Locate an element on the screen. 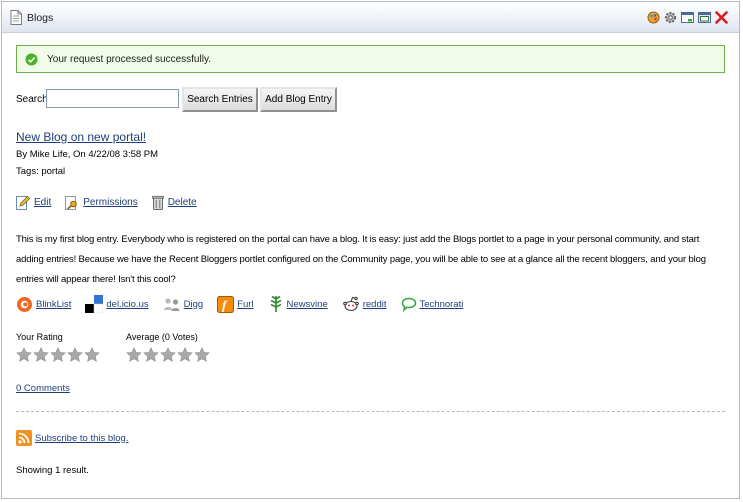 Image resolution: width=743 pixels, height=502 pixels. your-rating-stars is located at coordinates (58, 355).